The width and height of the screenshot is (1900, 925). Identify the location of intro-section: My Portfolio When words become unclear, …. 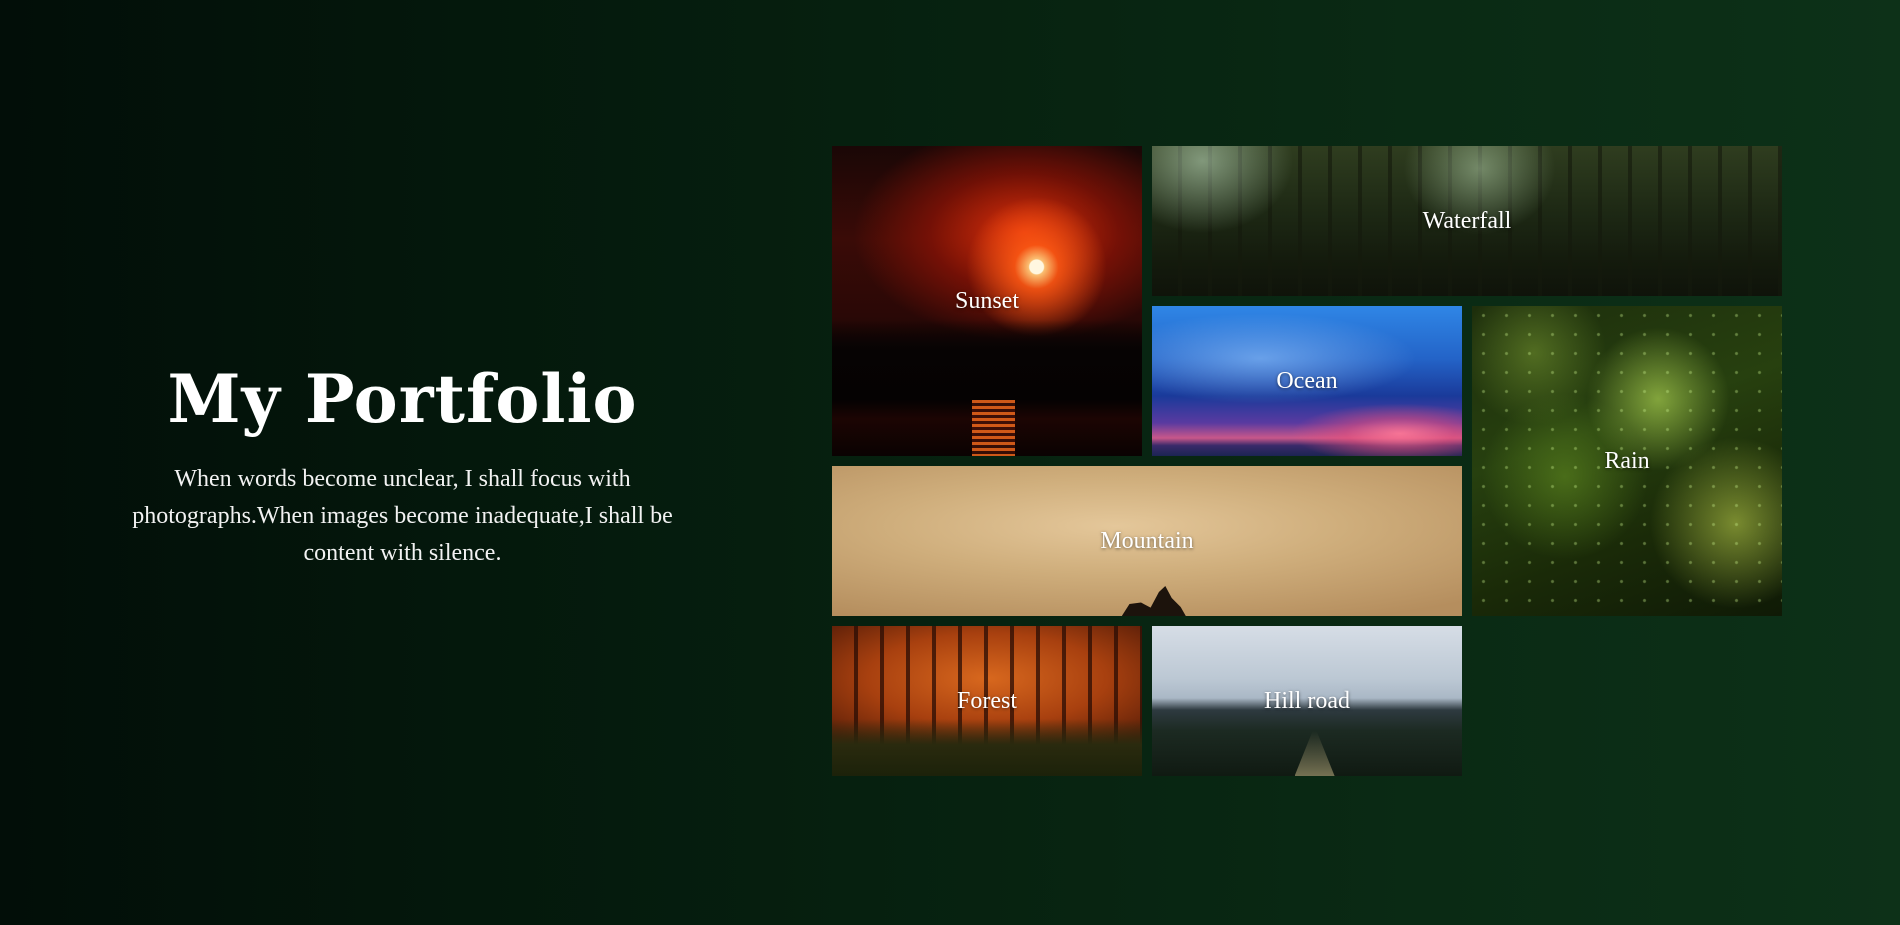
(402, 463).